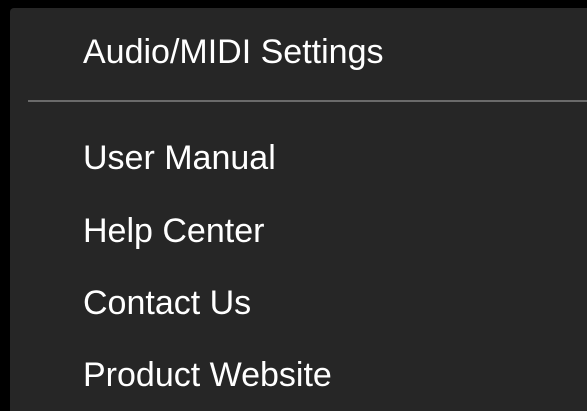  I want to click on menu-item-audio-midi-settings: Audio/MIDI Settings, so click(233, 52).